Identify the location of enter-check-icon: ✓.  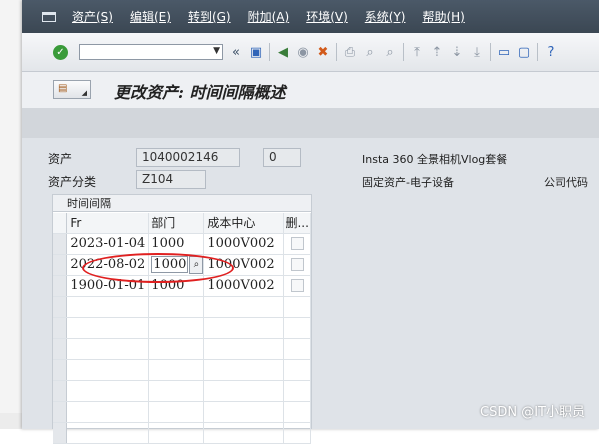
(60, 52).